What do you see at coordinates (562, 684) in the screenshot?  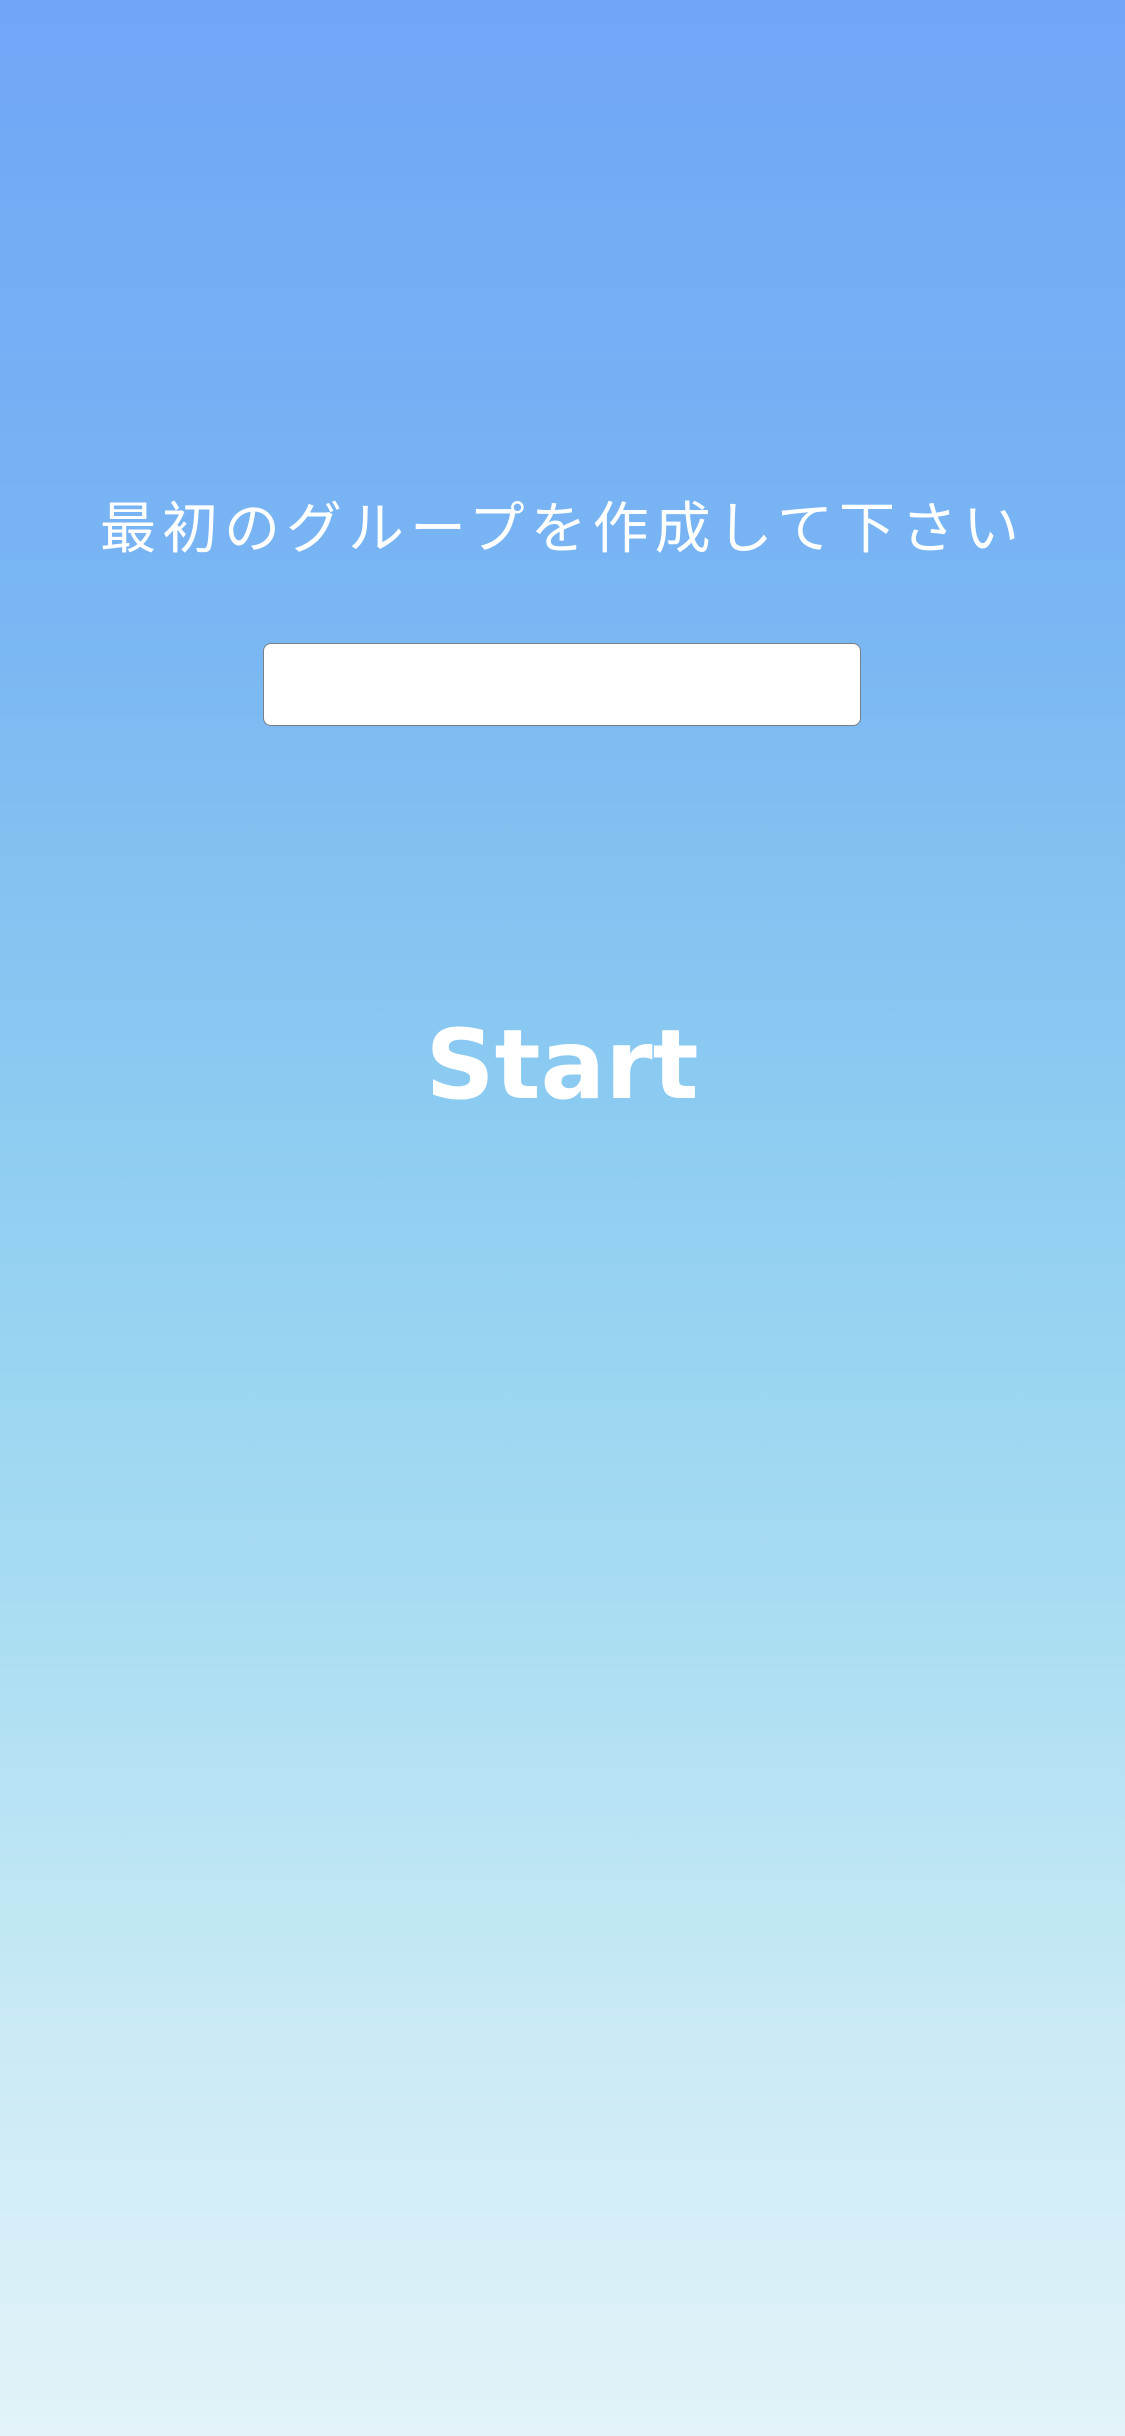 I see `group-name-input` at bounding box center [562, 684].